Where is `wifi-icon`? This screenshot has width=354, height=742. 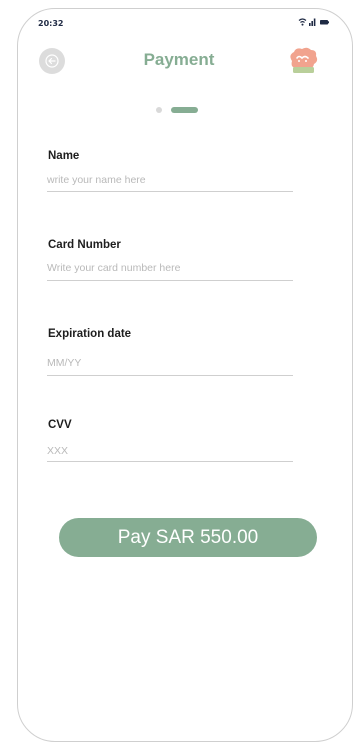 wifi-icon is located at coordinates (302, 22).